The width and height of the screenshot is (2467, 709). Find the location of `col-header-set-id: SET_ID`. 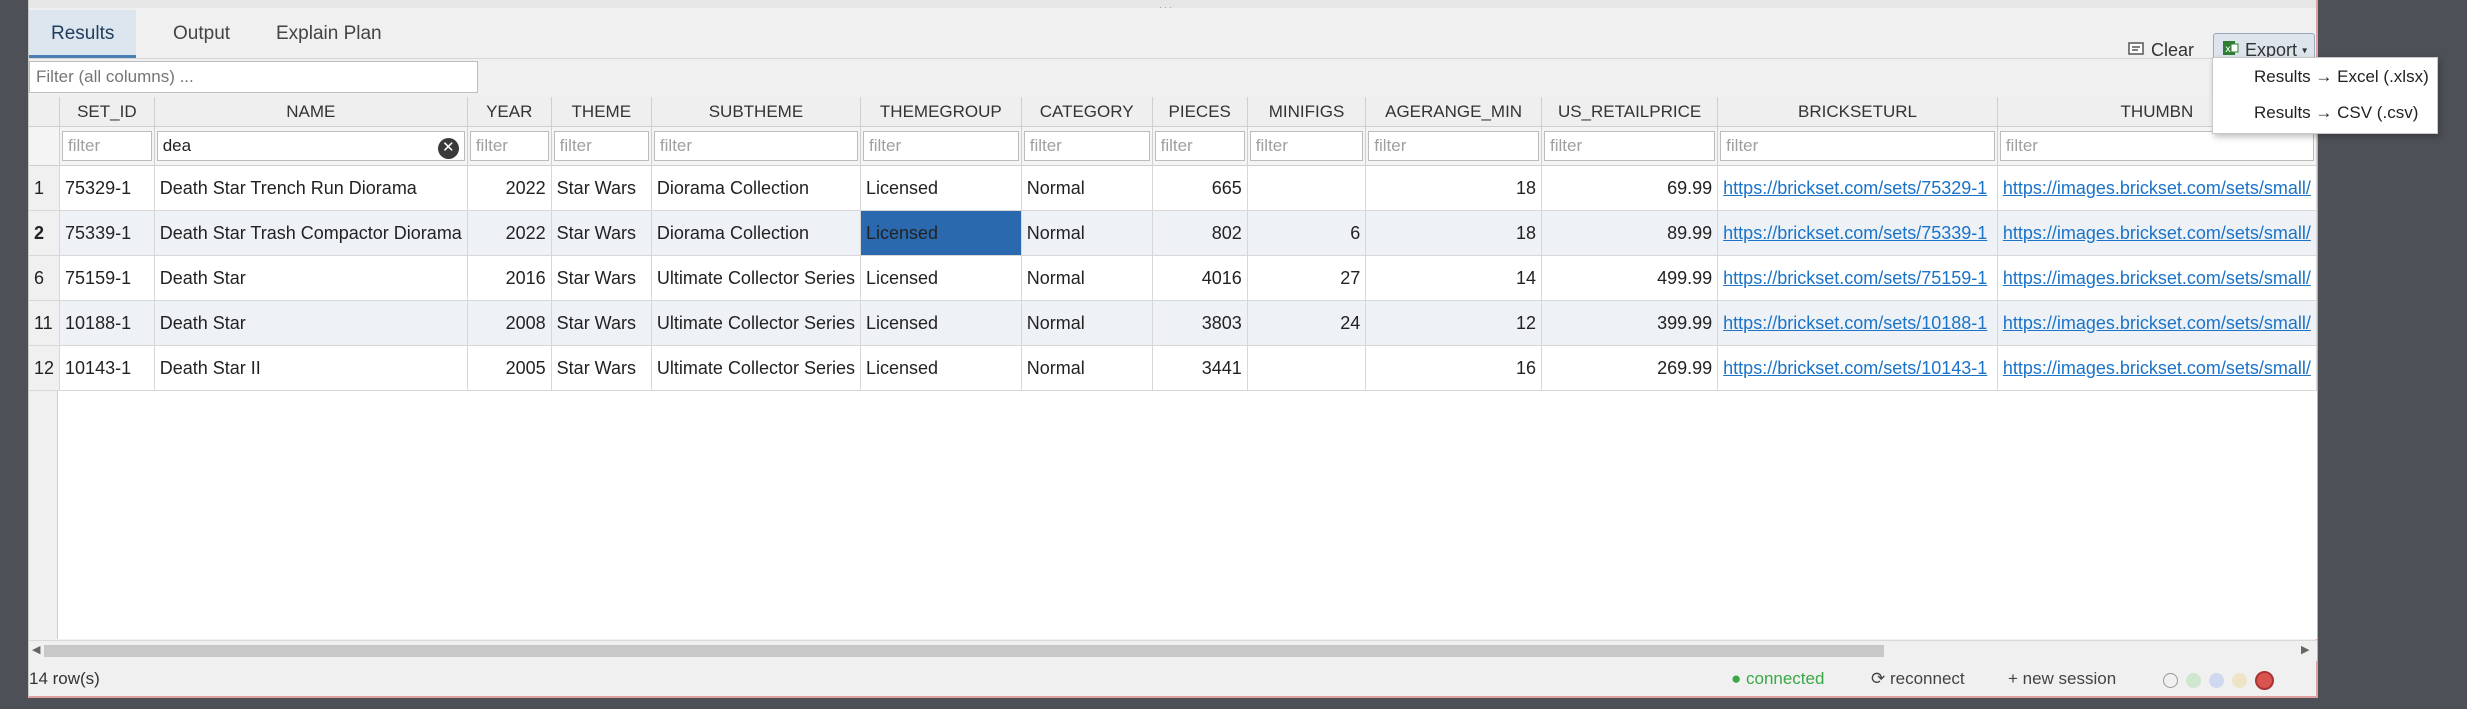

col-header-set-id: SET_ID is located at coordinates (107, 112).